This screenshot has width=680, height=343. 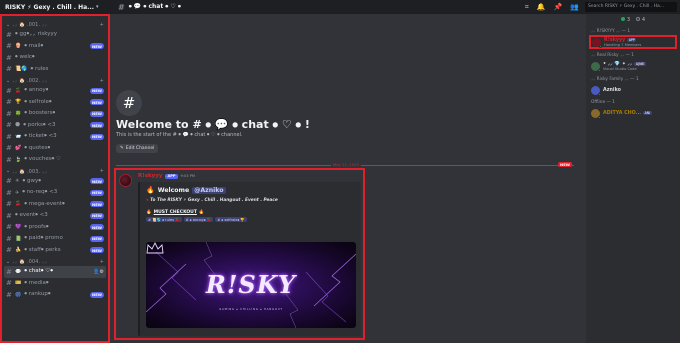 What do you see at coordinates (55, 126) in the screenshot?
I see `channel-item: # 🌑 ⦁ porks⦁ <3 NEW` at bounding box center [55, 126].